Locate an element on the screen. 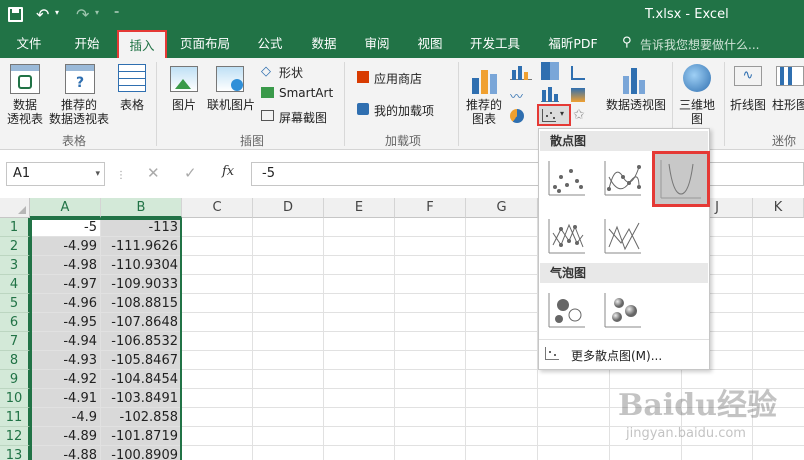 Image resolution: width=804 pixels, height=460 pixels. scatter-markers-only is located at coordinates (567, 178).